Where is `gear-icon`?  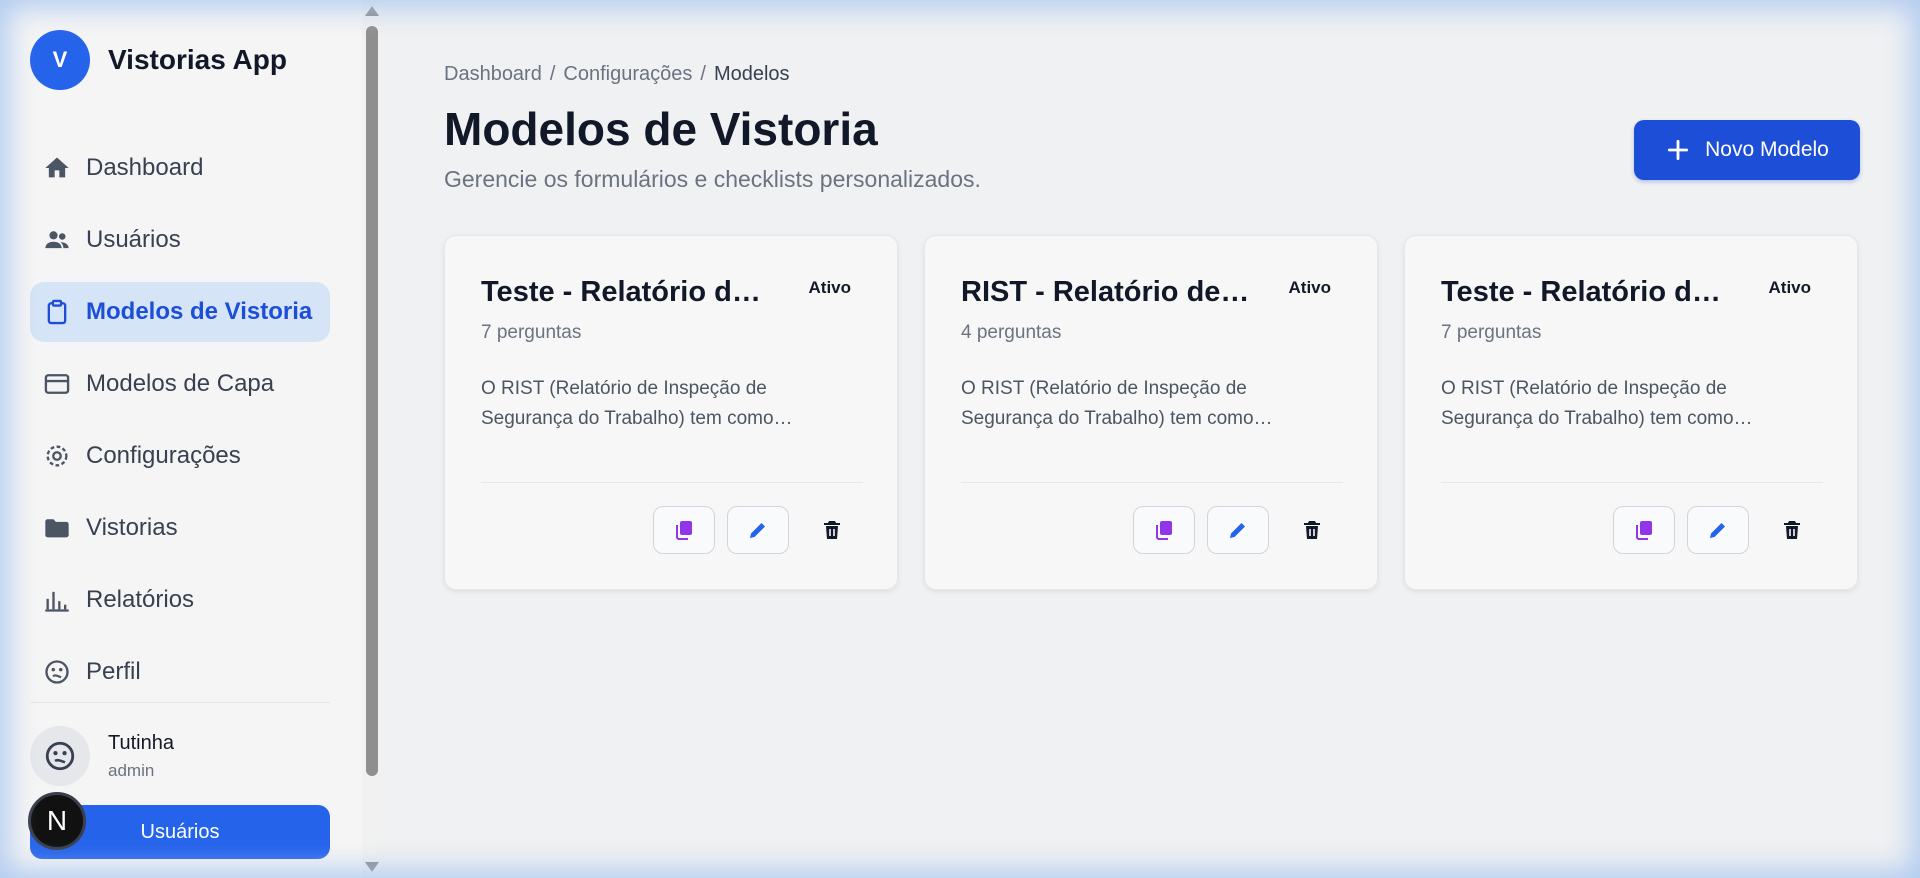 gear-icon is located at coordinates (57, 456).